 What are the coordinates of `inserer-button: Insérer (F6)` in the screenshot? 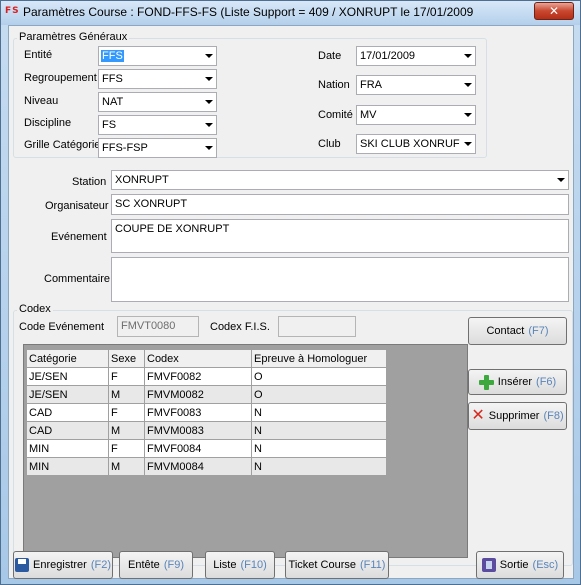 It's located at (517, 382).